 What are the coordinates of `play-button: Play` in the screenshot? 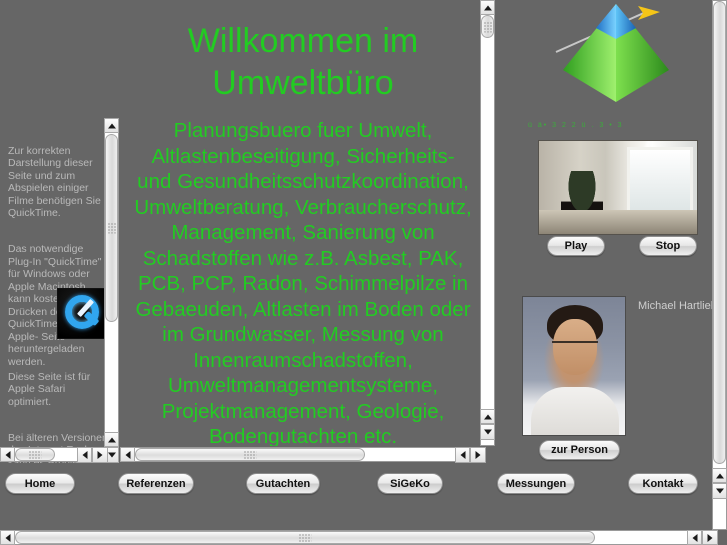 It's located at (576, 246).